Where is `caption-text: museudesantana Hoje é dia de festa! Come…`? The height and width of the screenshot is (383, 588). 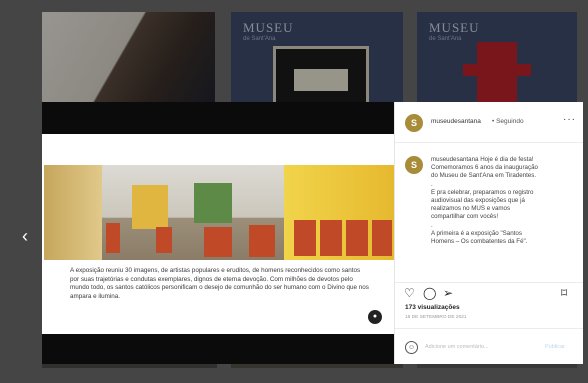 caption-text: museudesantana Hoje é dia de festa! Come… is located at coordinates (503, 201).